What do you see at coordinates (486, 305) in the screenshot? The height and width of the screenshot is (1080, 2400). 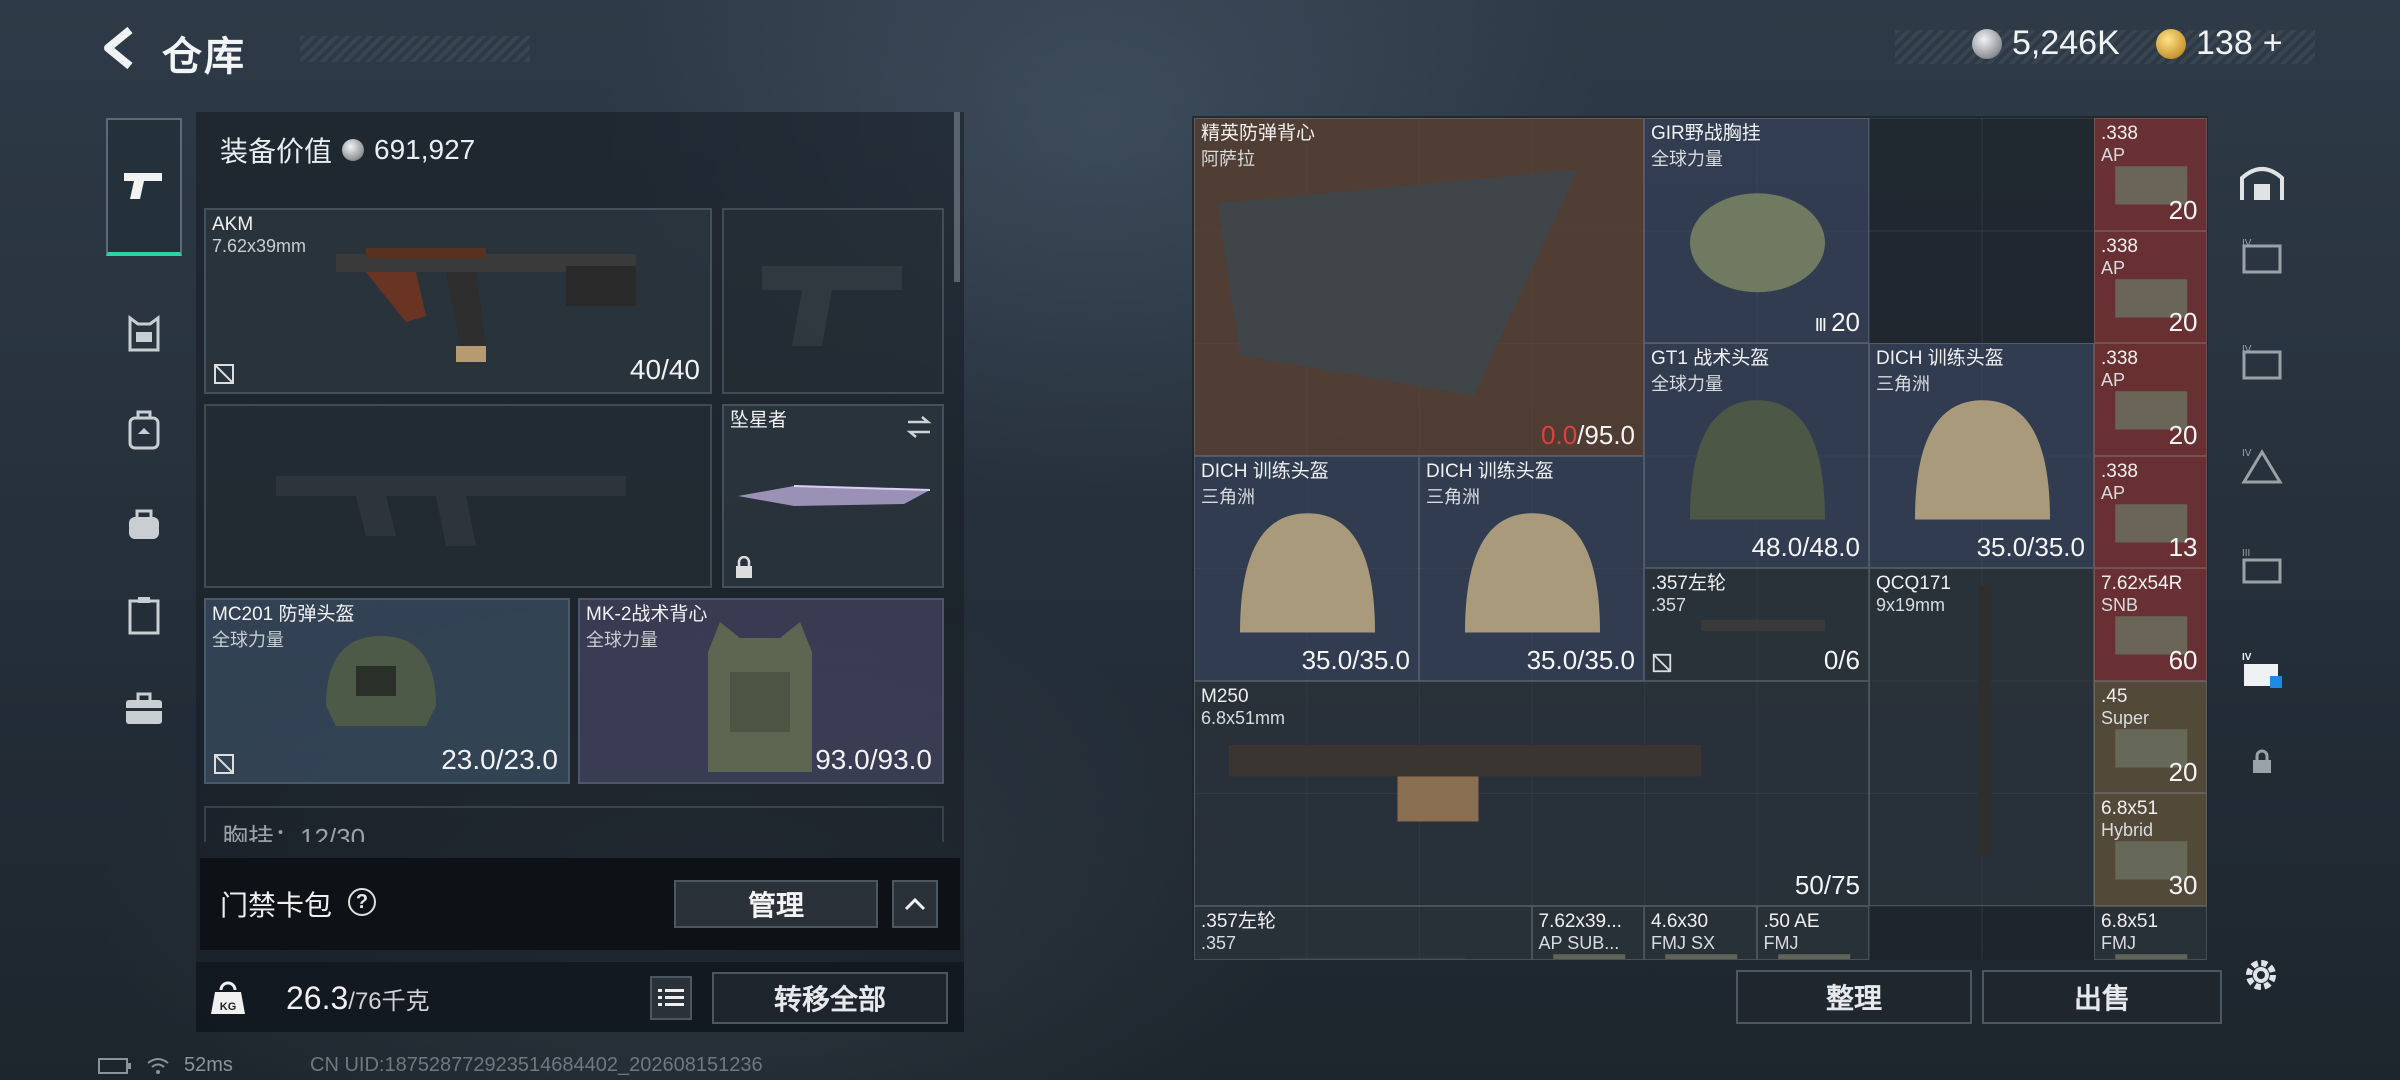 I see `akm-rifle-icon` at bounding box center [486, 305].